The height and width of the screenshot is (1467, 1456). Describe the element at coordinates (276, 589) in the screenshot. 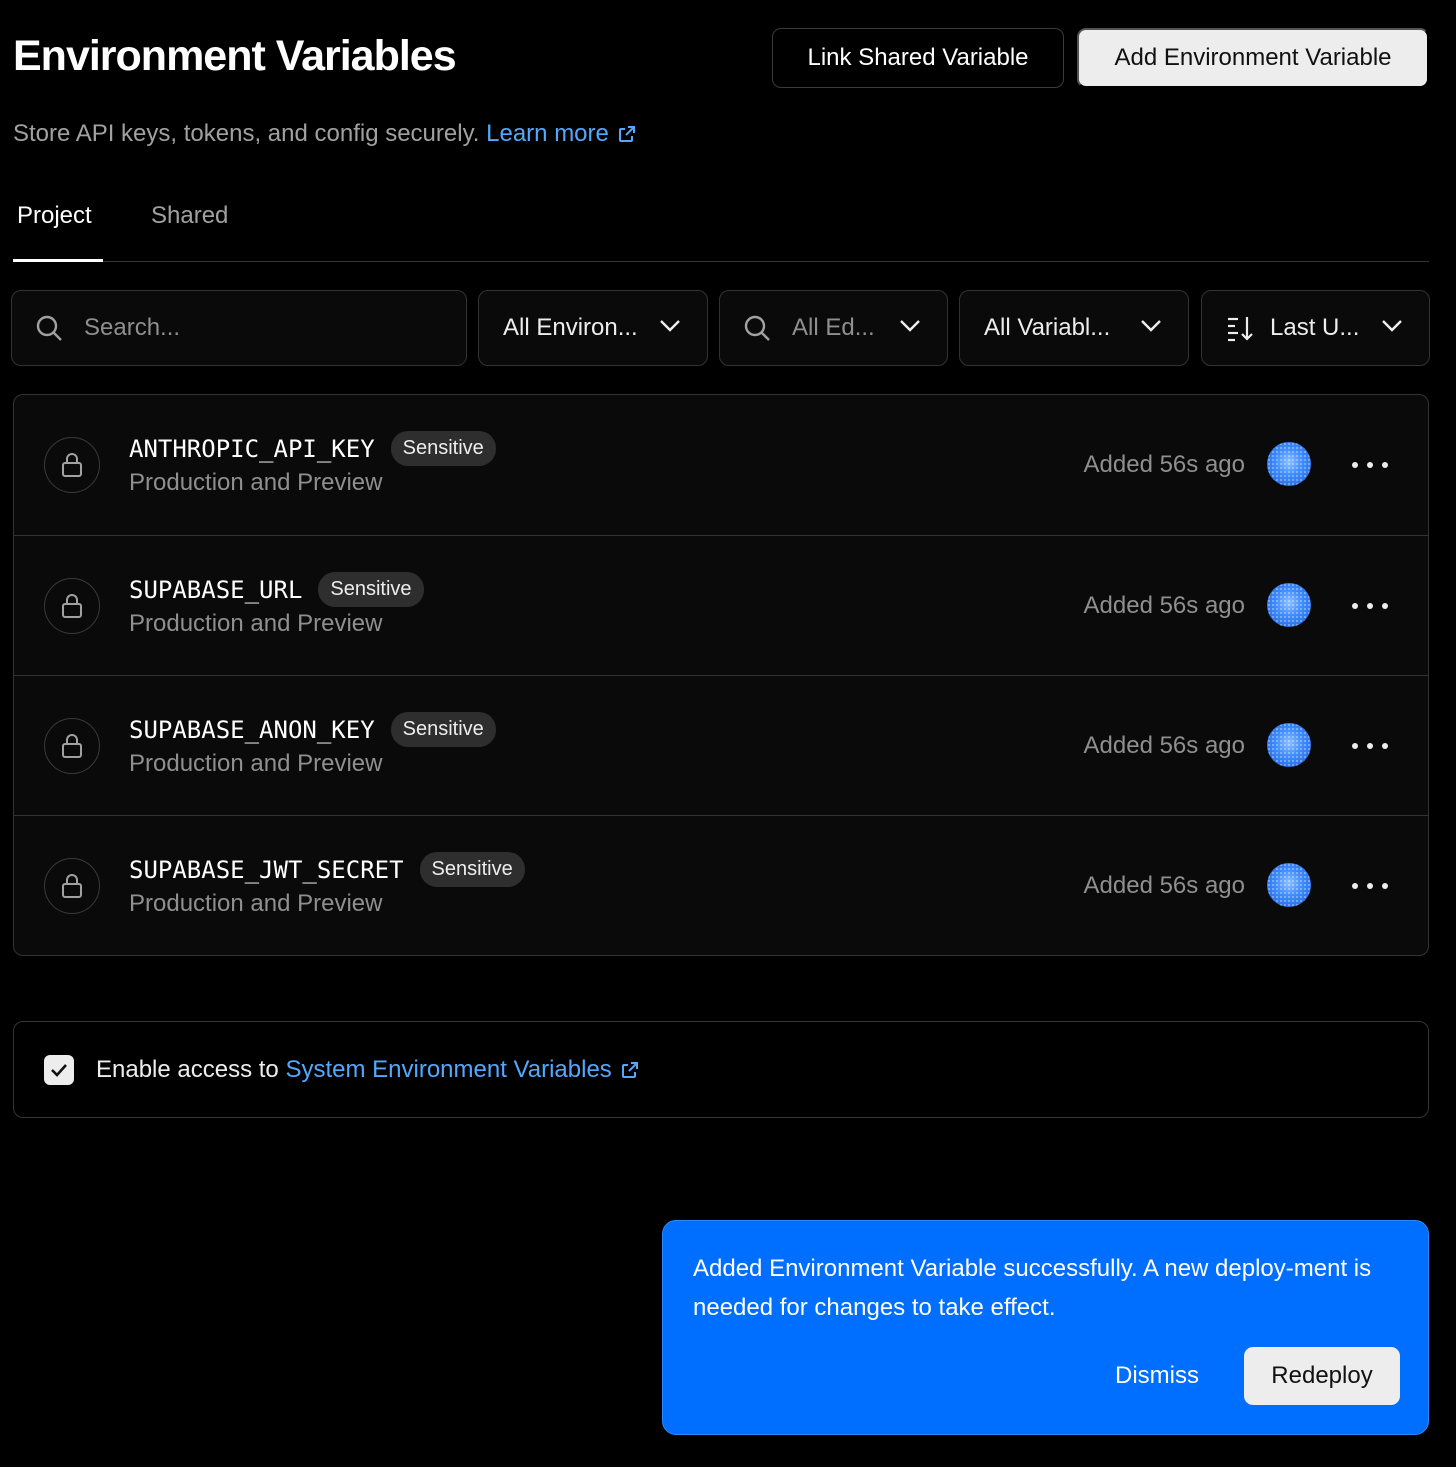

I see `variable-name: SUPABASE_URL Sensitive` at that location.